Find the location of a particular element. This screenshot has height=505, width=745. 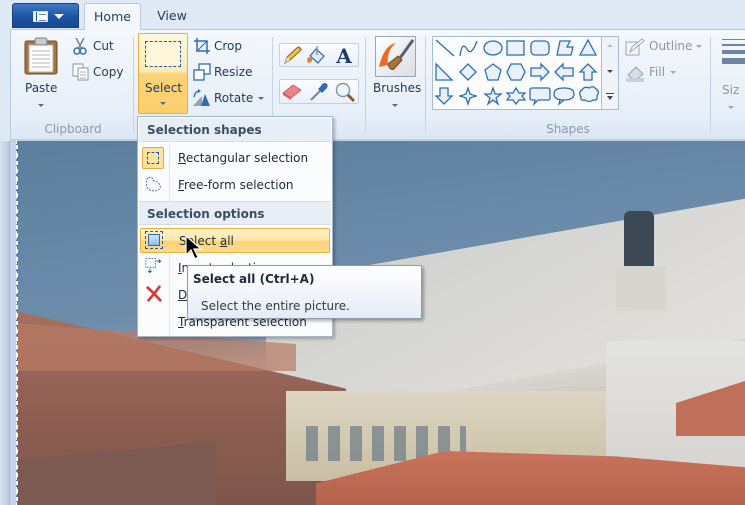

paint-menu-button is located at coordinates (45, 15).